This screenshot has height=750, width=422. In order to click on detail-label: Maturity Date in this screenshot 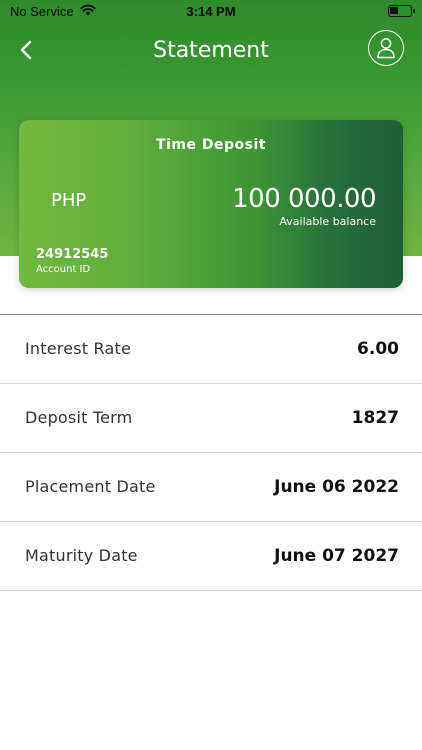, I will do `click(81, 555)`.